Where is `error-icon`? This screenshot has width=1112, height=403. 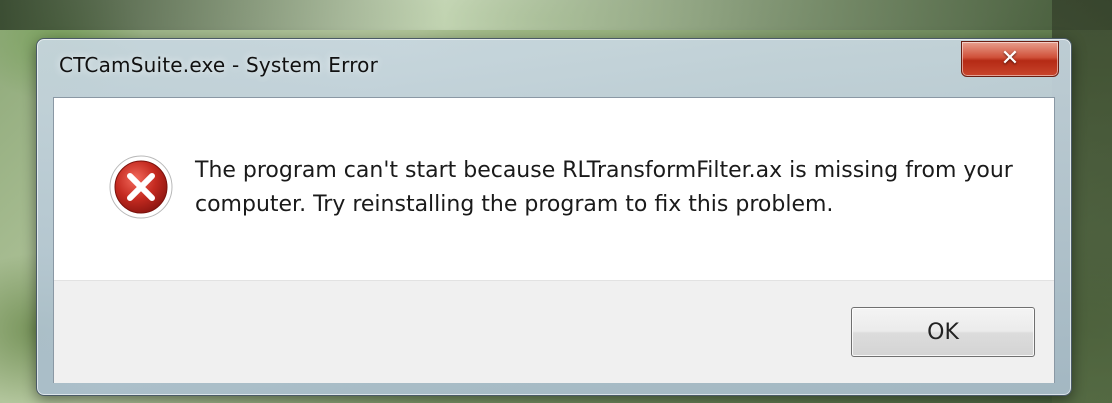 error-icon is located at coordinates (141, 187).